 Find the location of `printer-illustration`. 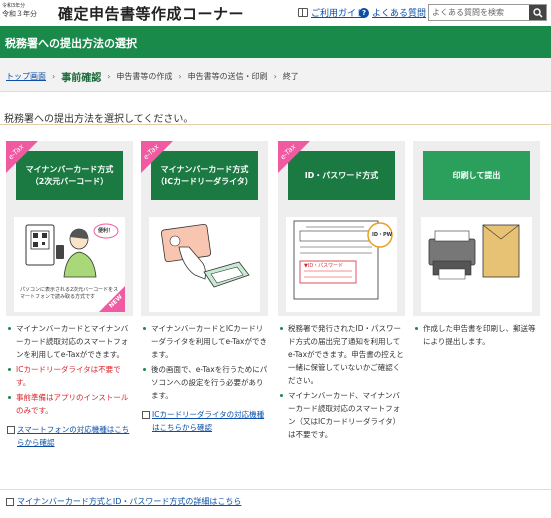

printer-illustration is located at coordinates (476, 264).